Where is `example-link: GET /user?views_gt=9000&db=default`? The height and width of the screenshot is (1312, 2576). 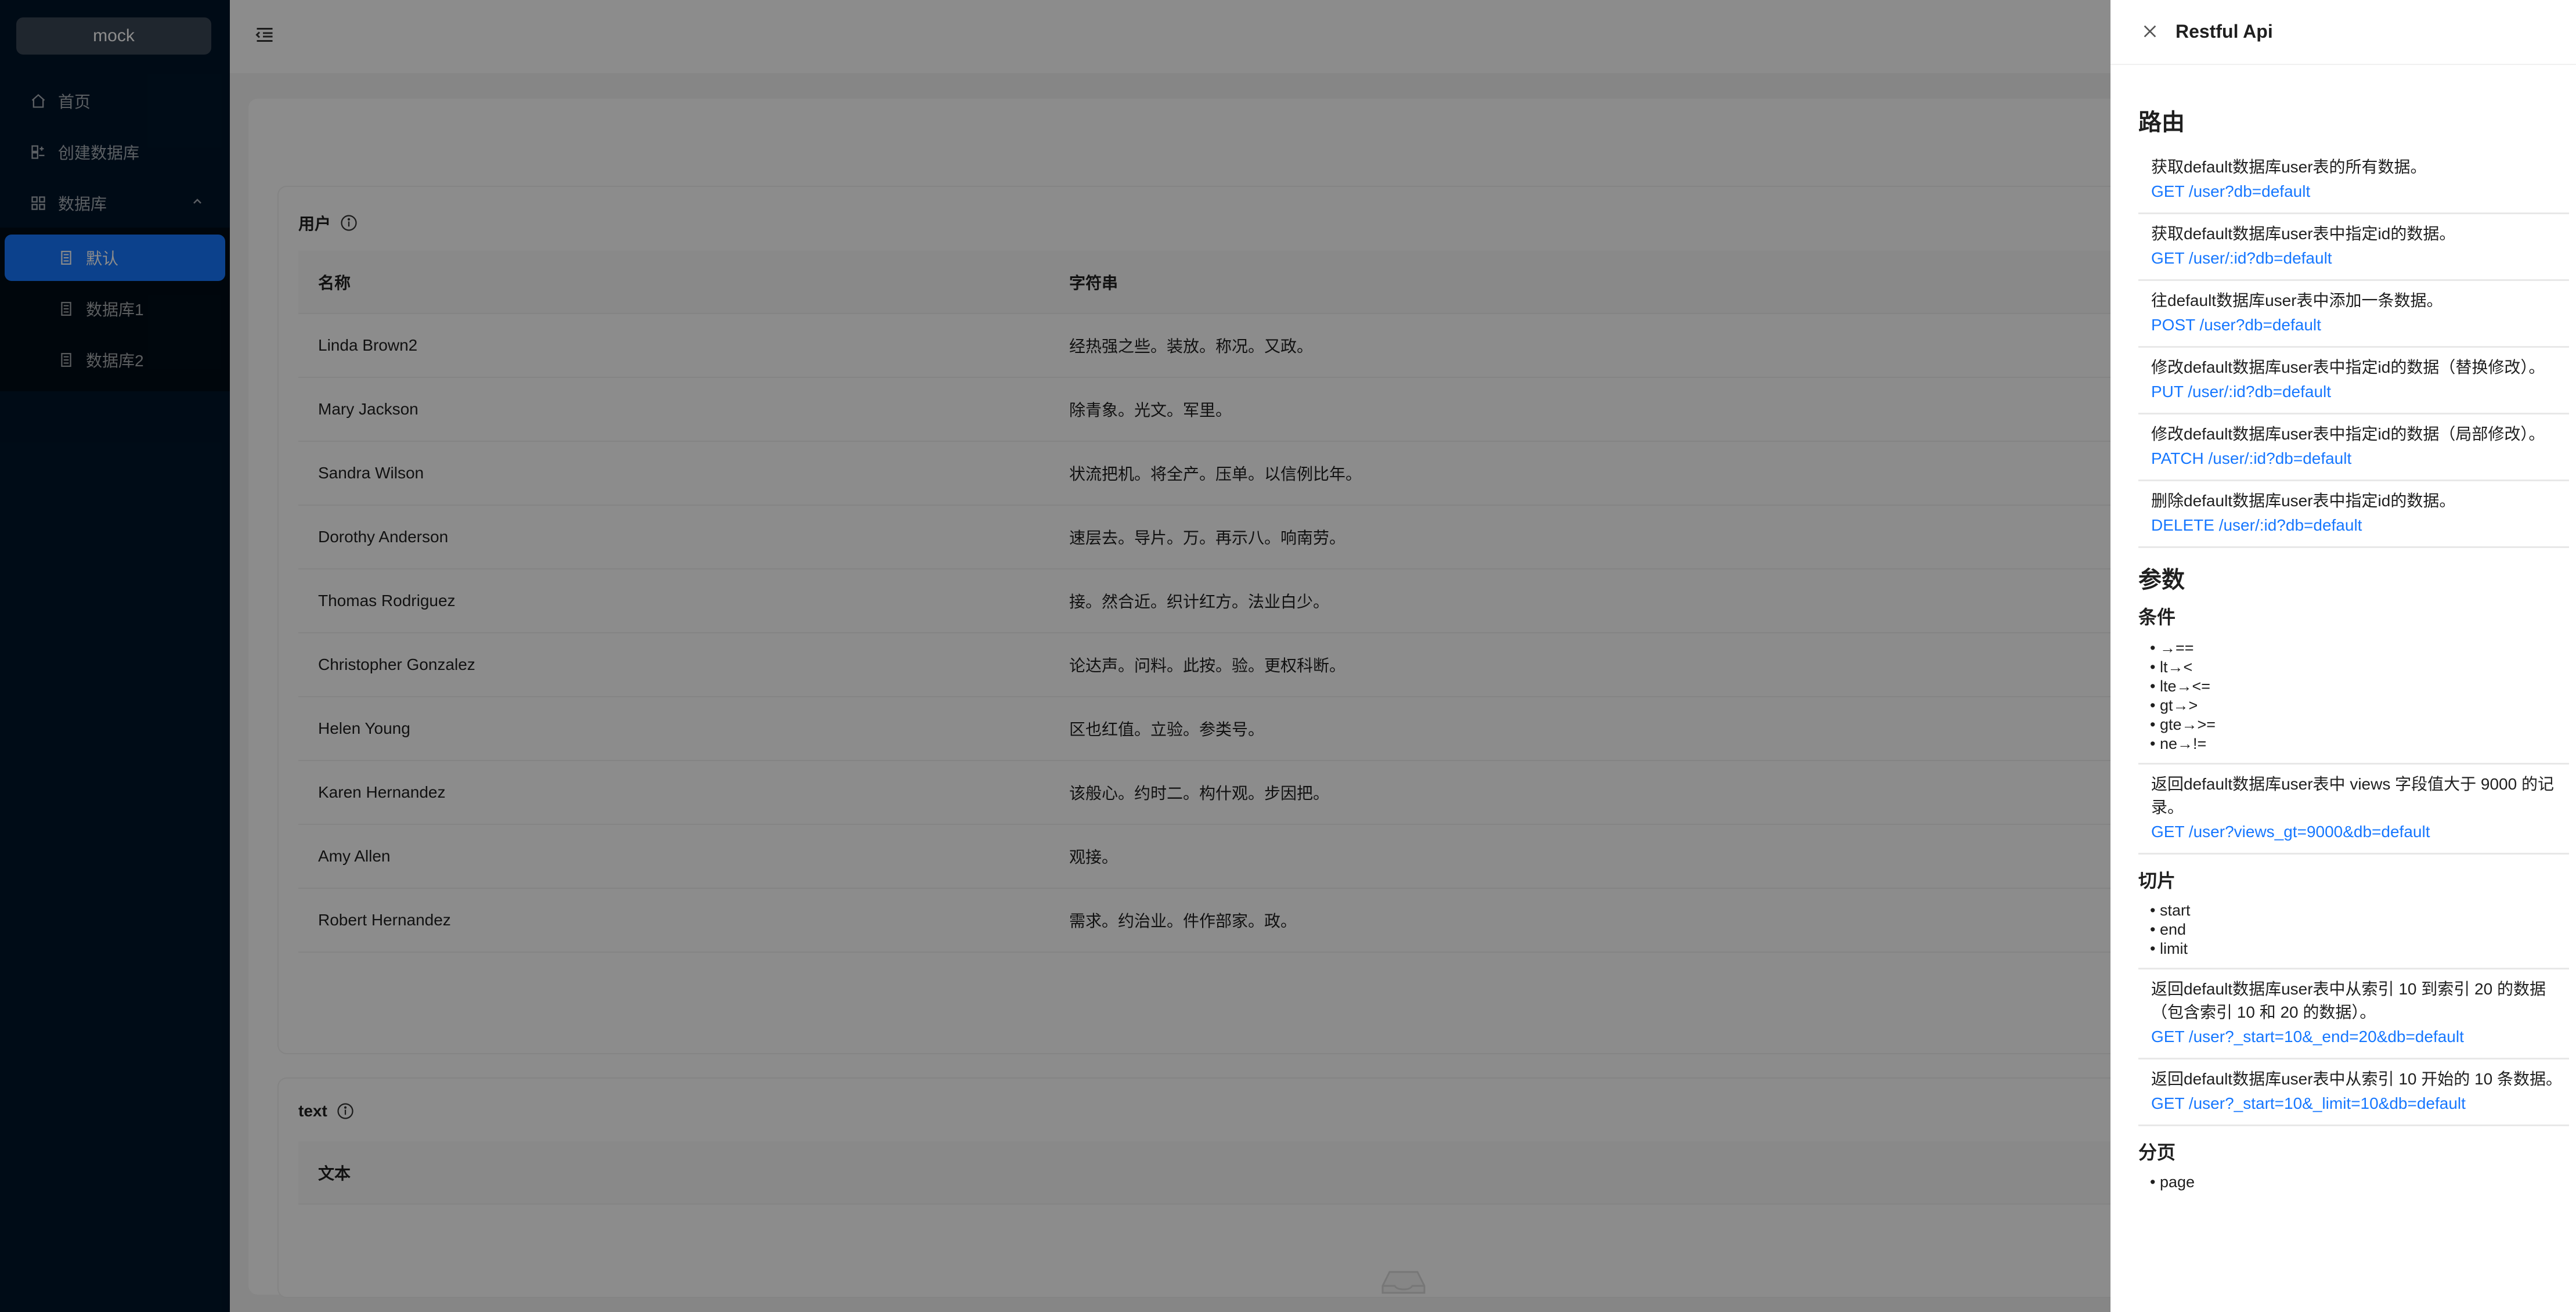
example-link: GET /user?views_gt=9000&db=default is located at coordinates (2360, 832).